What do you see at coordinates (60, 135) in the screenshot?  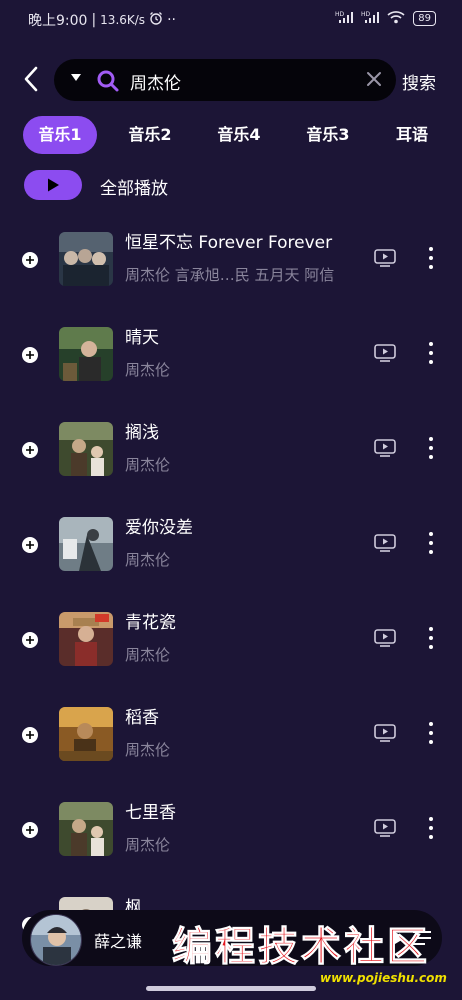 I see `tab-music-1: 音乐1` at bounding box center [60, 135].